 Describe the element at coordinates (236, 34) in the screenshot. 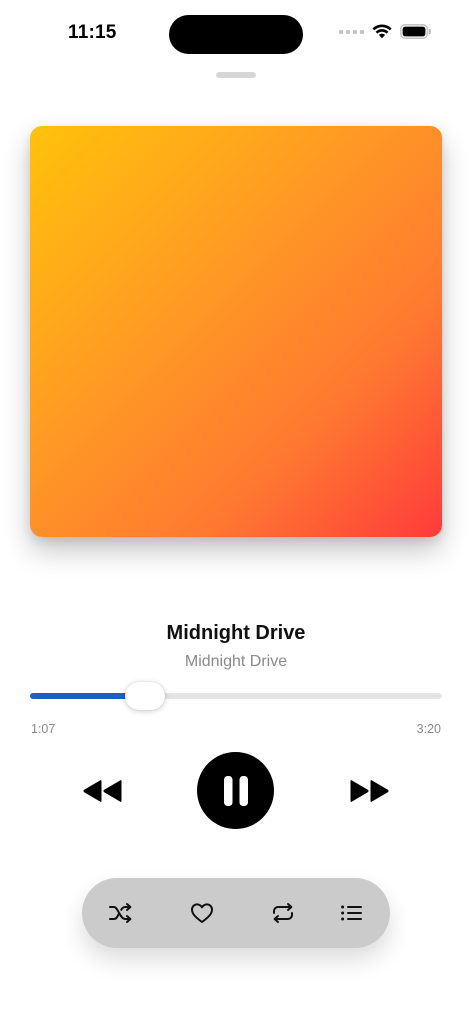

I see `dynamic-island` at that location.